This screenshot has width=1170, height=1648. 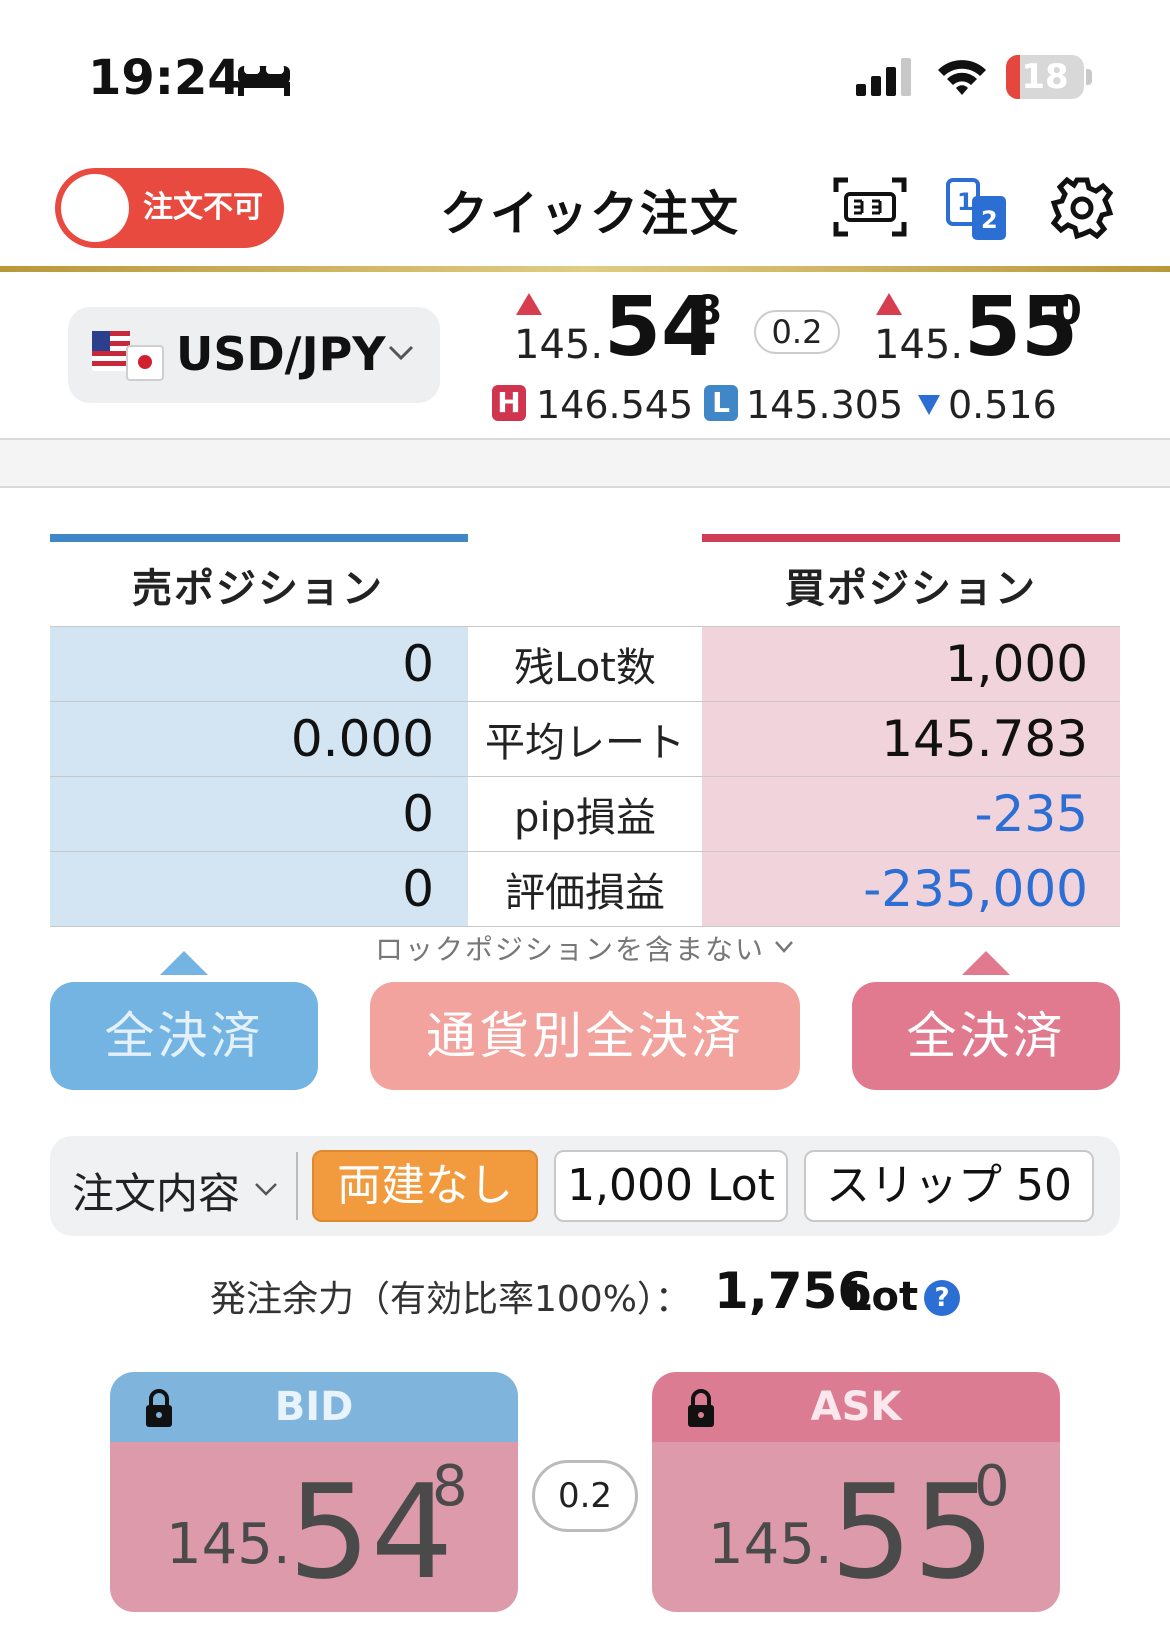 I want to click on buy-avg-rate: 145.783, so click(x=911, y=739).